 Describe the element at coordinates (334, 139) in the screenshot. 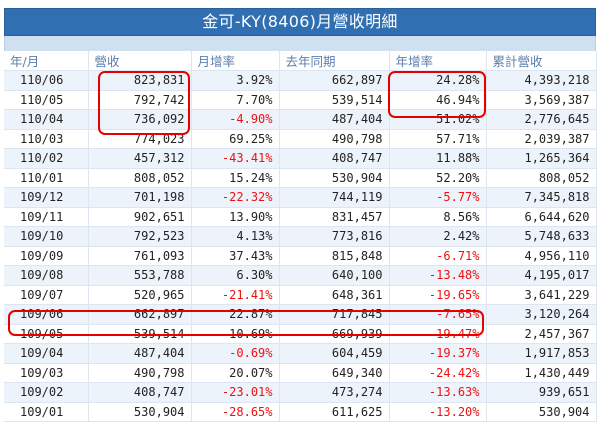

I see `cell-last-year: 490,798` at that location.